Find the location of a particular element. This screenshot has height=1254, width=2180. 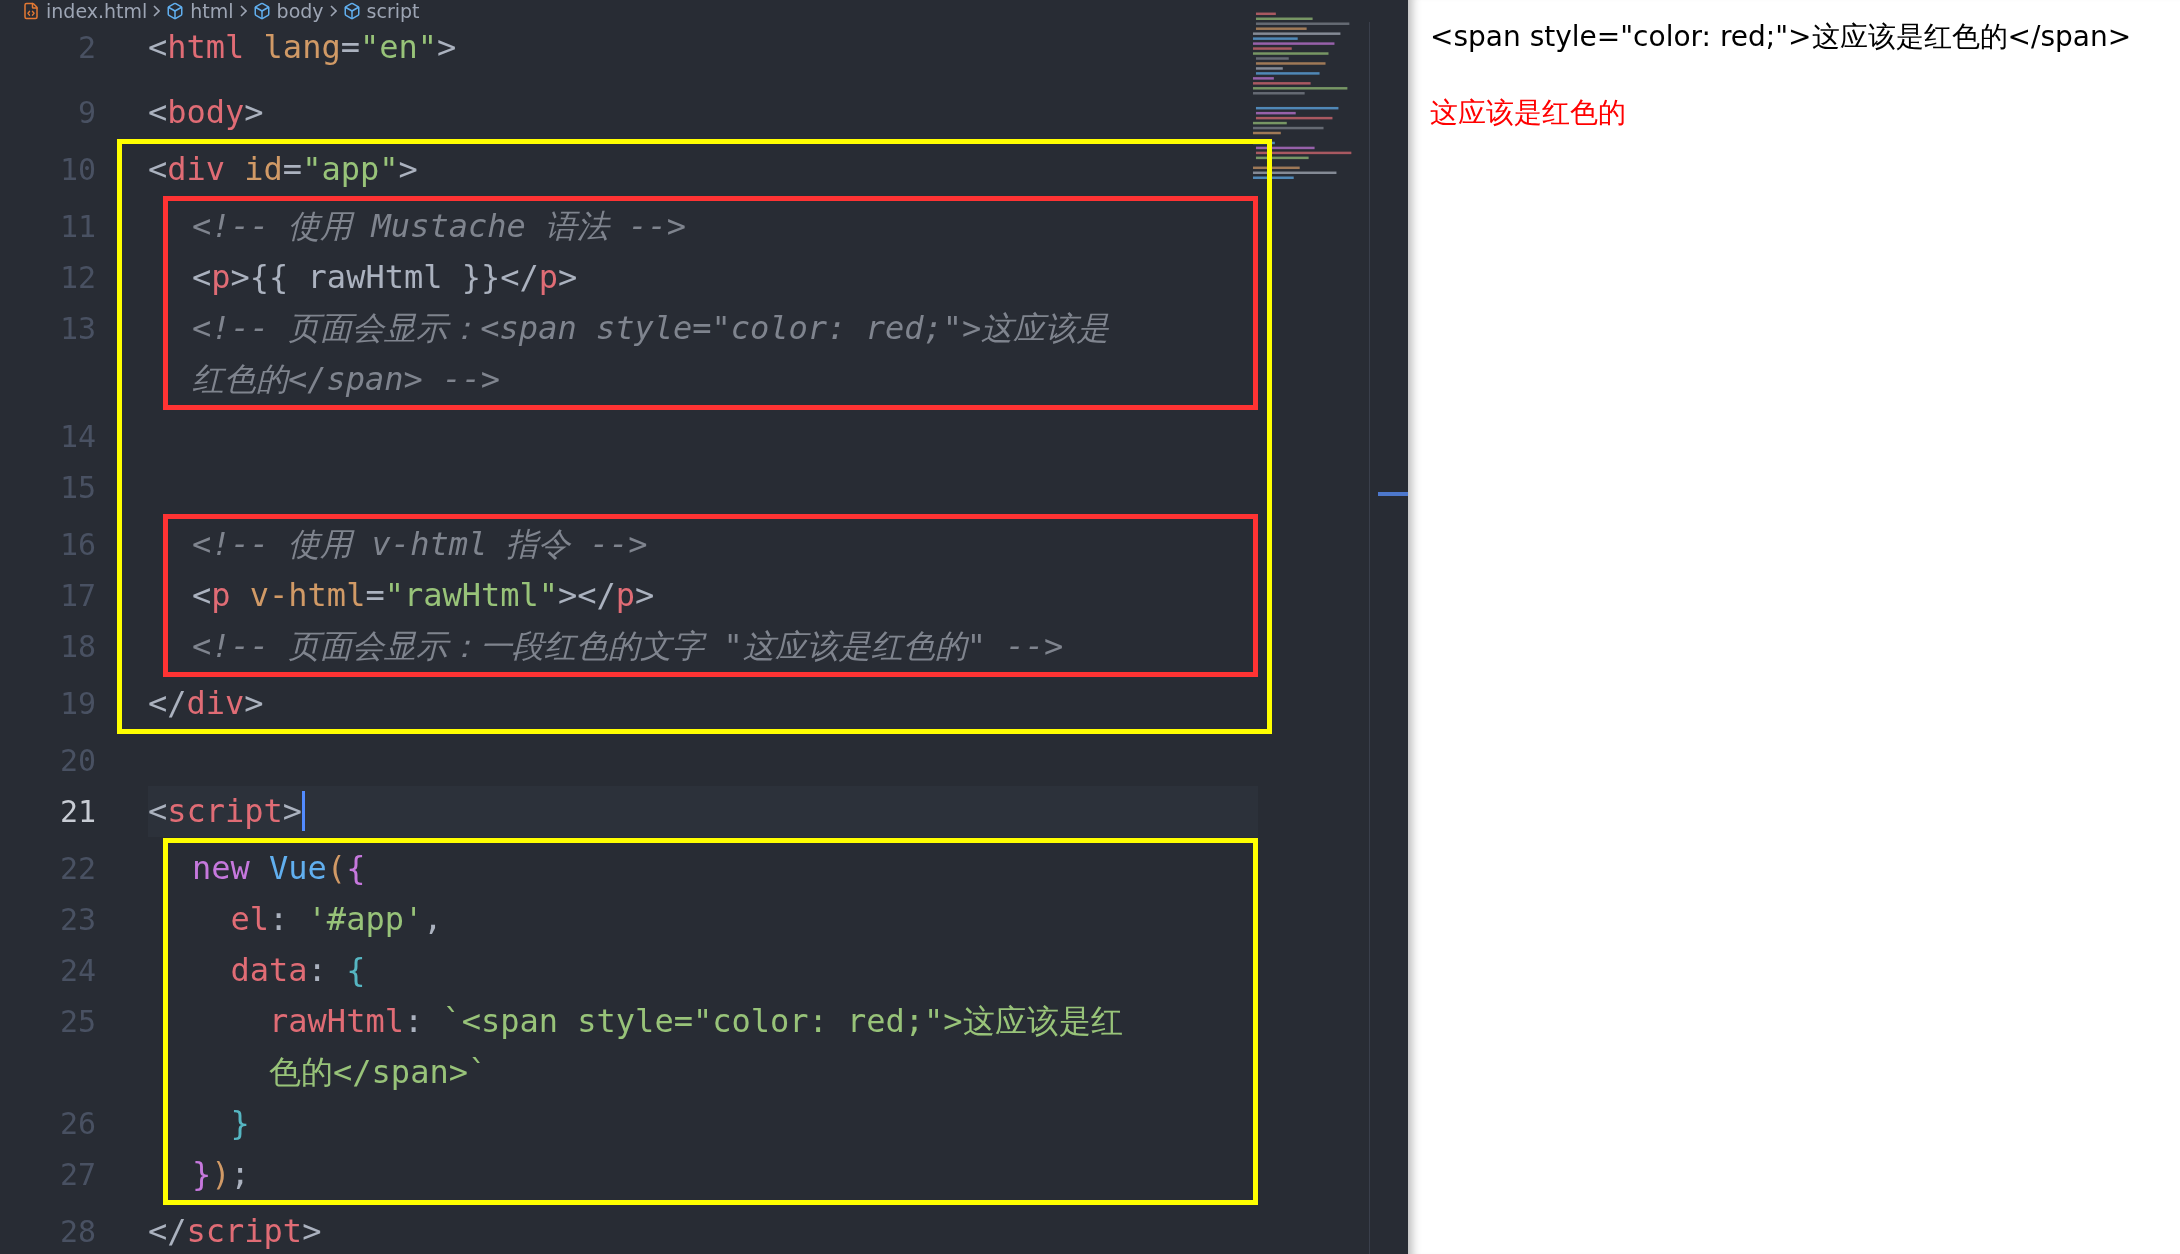

breadcrumb-item: body is located at coordinates (288, 11).